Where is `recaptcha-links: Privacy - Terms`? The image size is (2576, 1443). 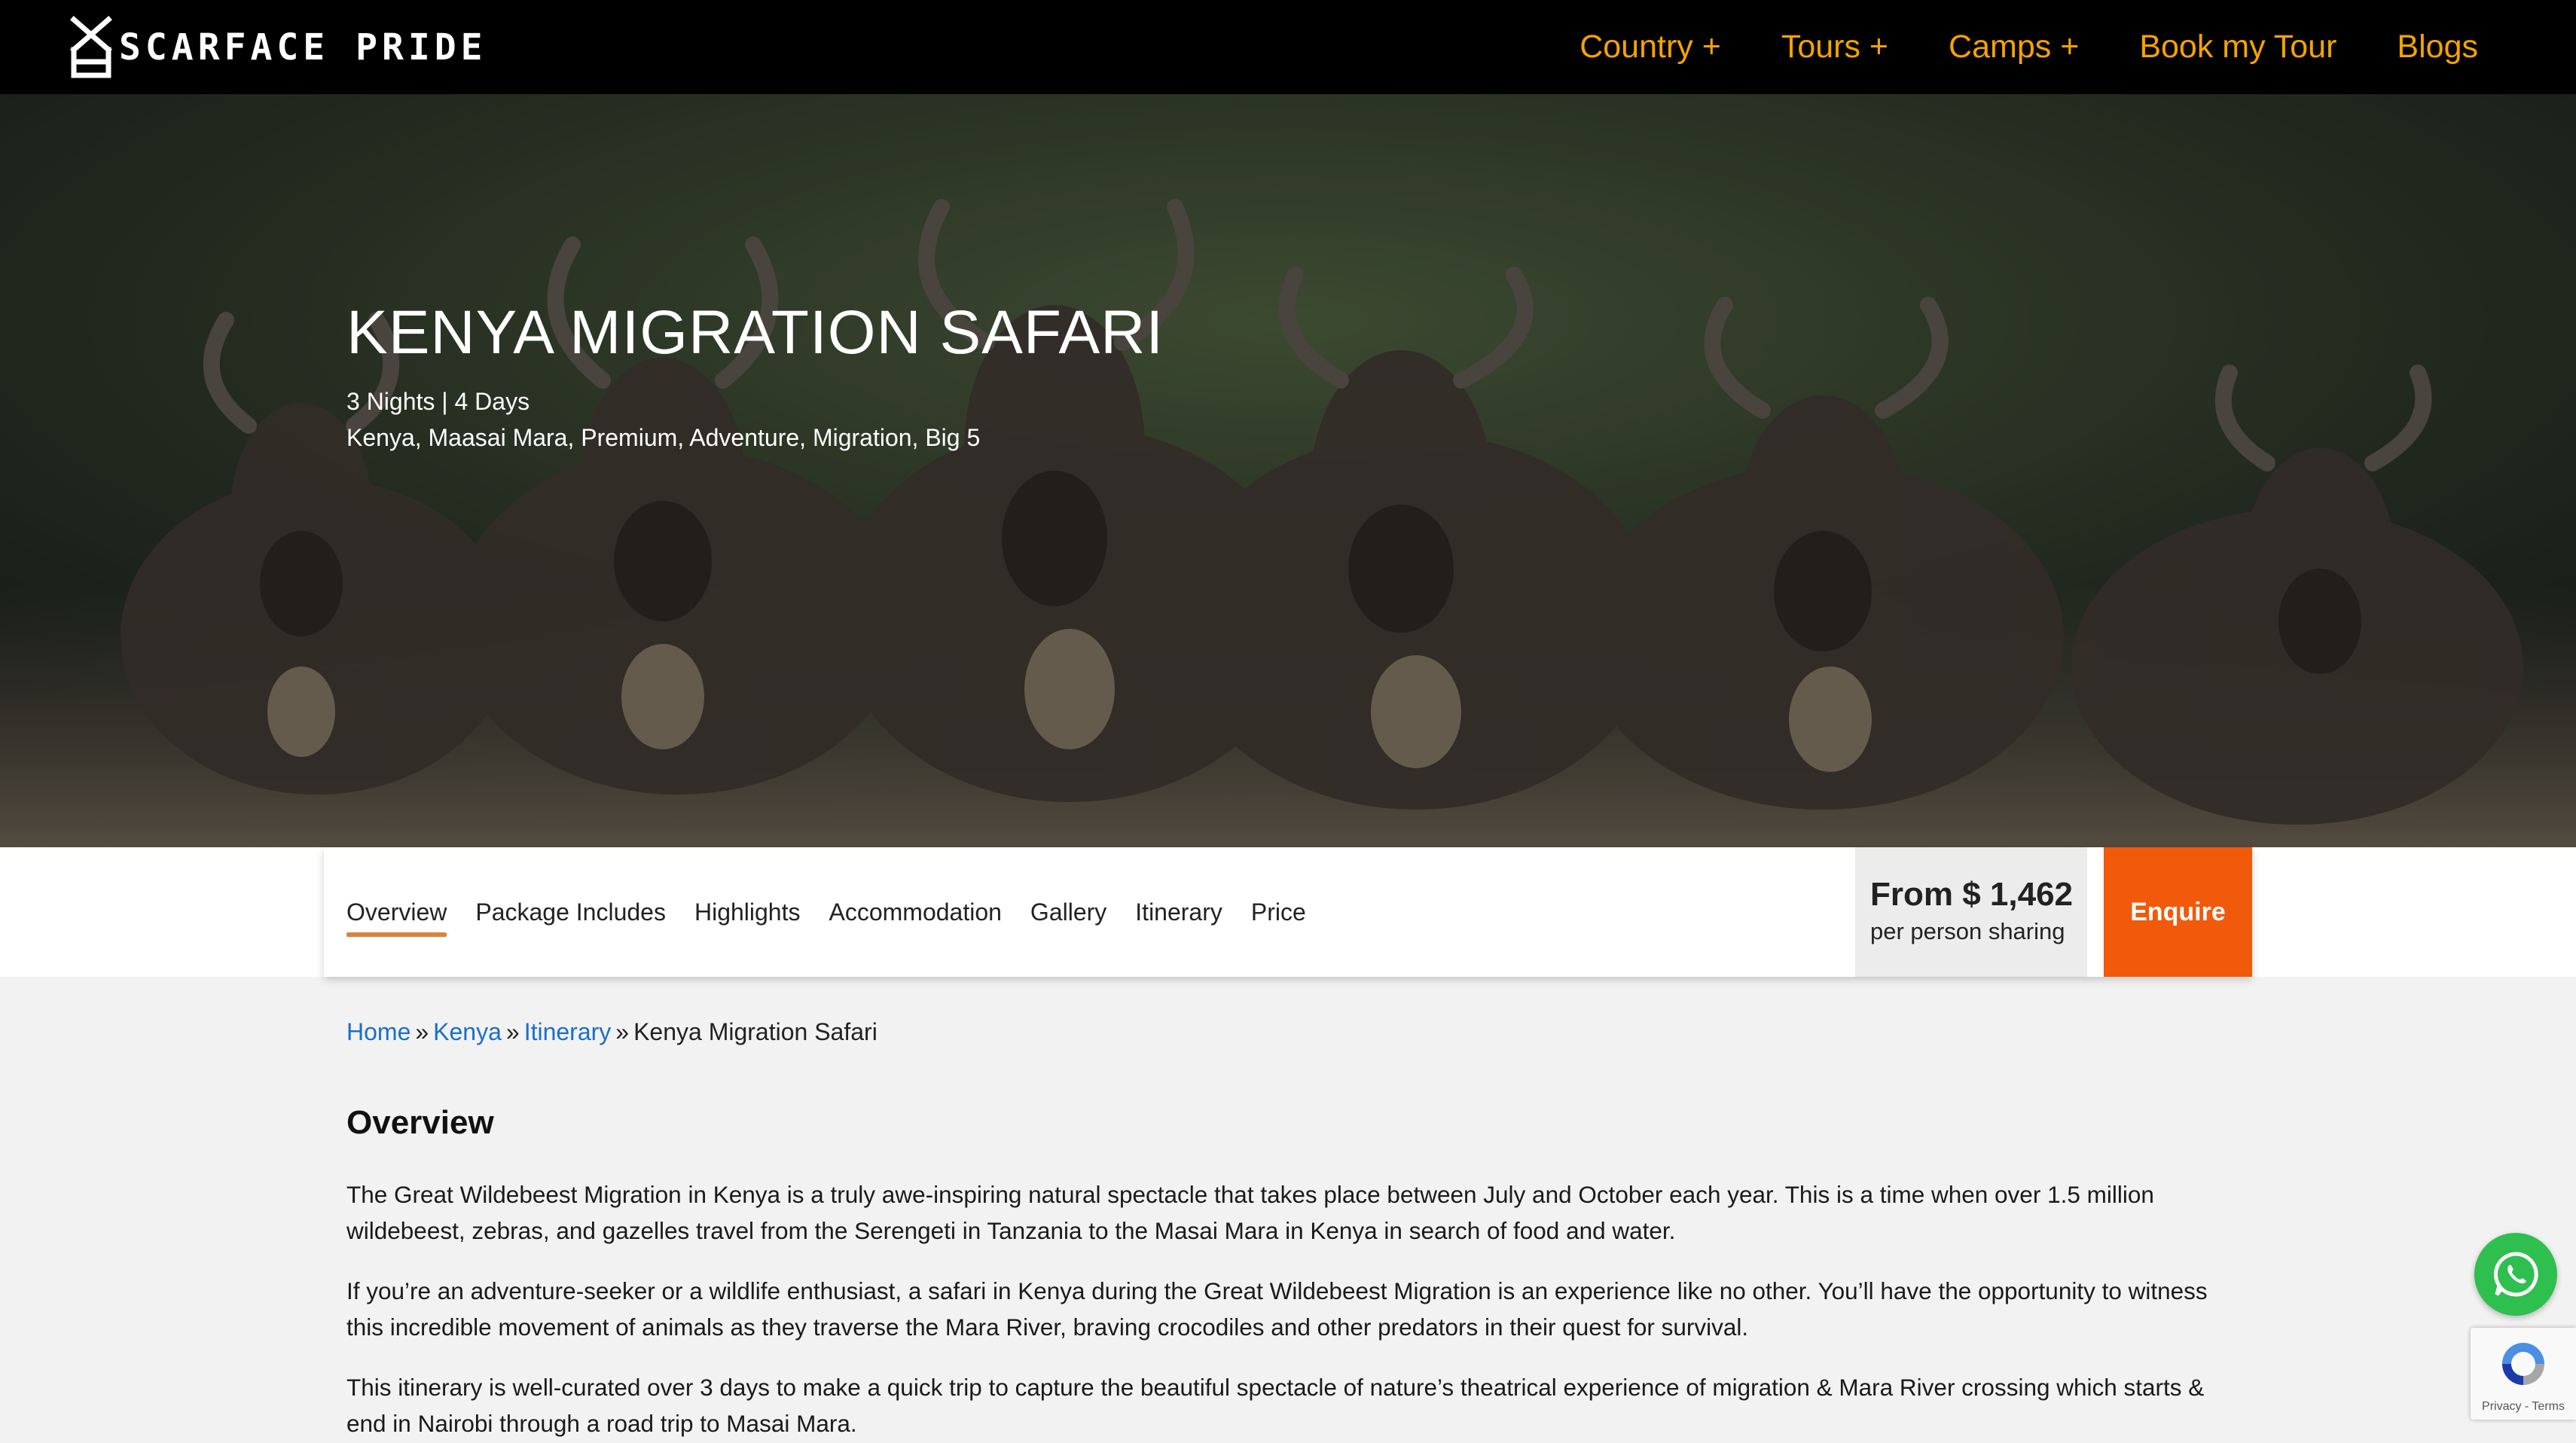 recaptcha-links: Privacy - Terms is located at coordinates (2524, 1407).